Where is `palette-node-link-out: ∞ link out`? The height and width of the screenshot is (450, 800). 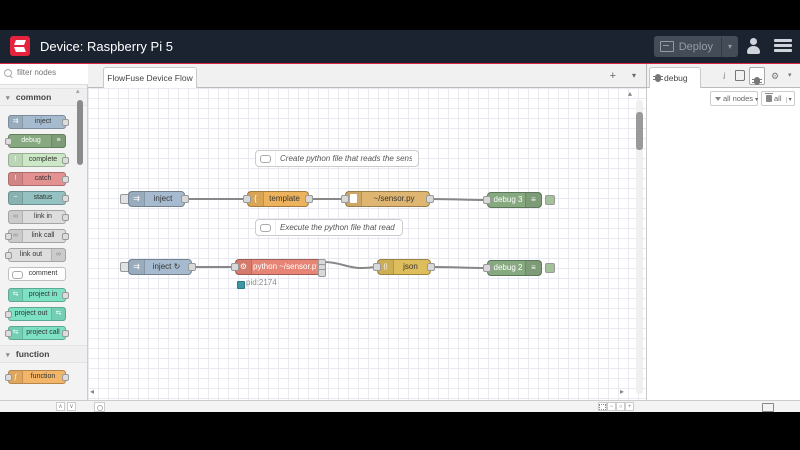
palette-node-link-out: ∞ link out is located at coordinates (35, 255).